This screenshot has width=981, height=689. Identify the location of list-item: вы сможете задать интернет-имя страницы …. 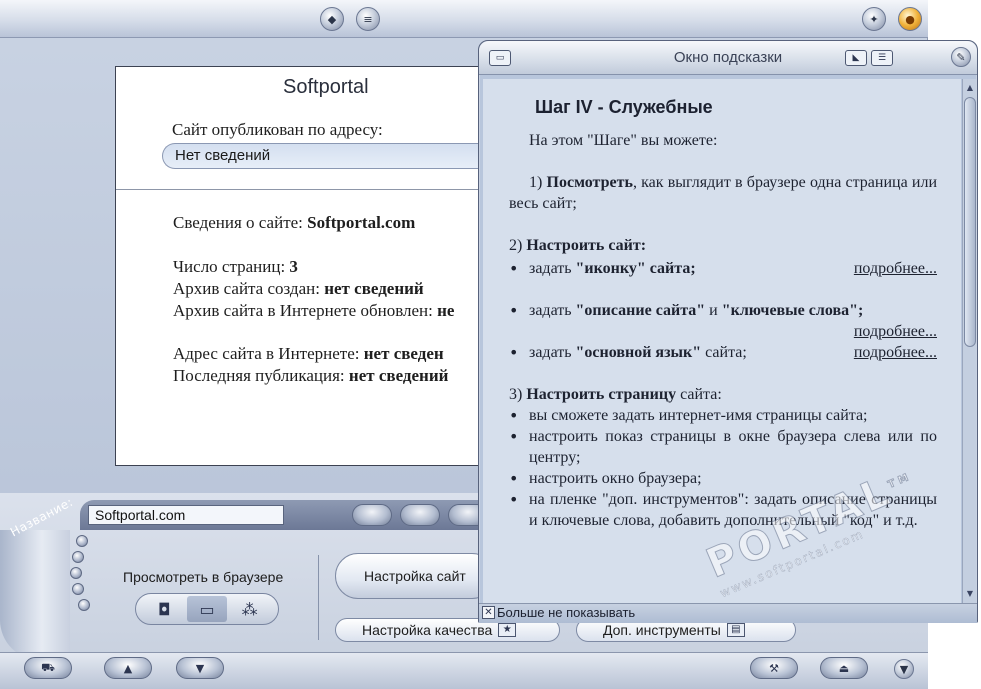
(723, 415).